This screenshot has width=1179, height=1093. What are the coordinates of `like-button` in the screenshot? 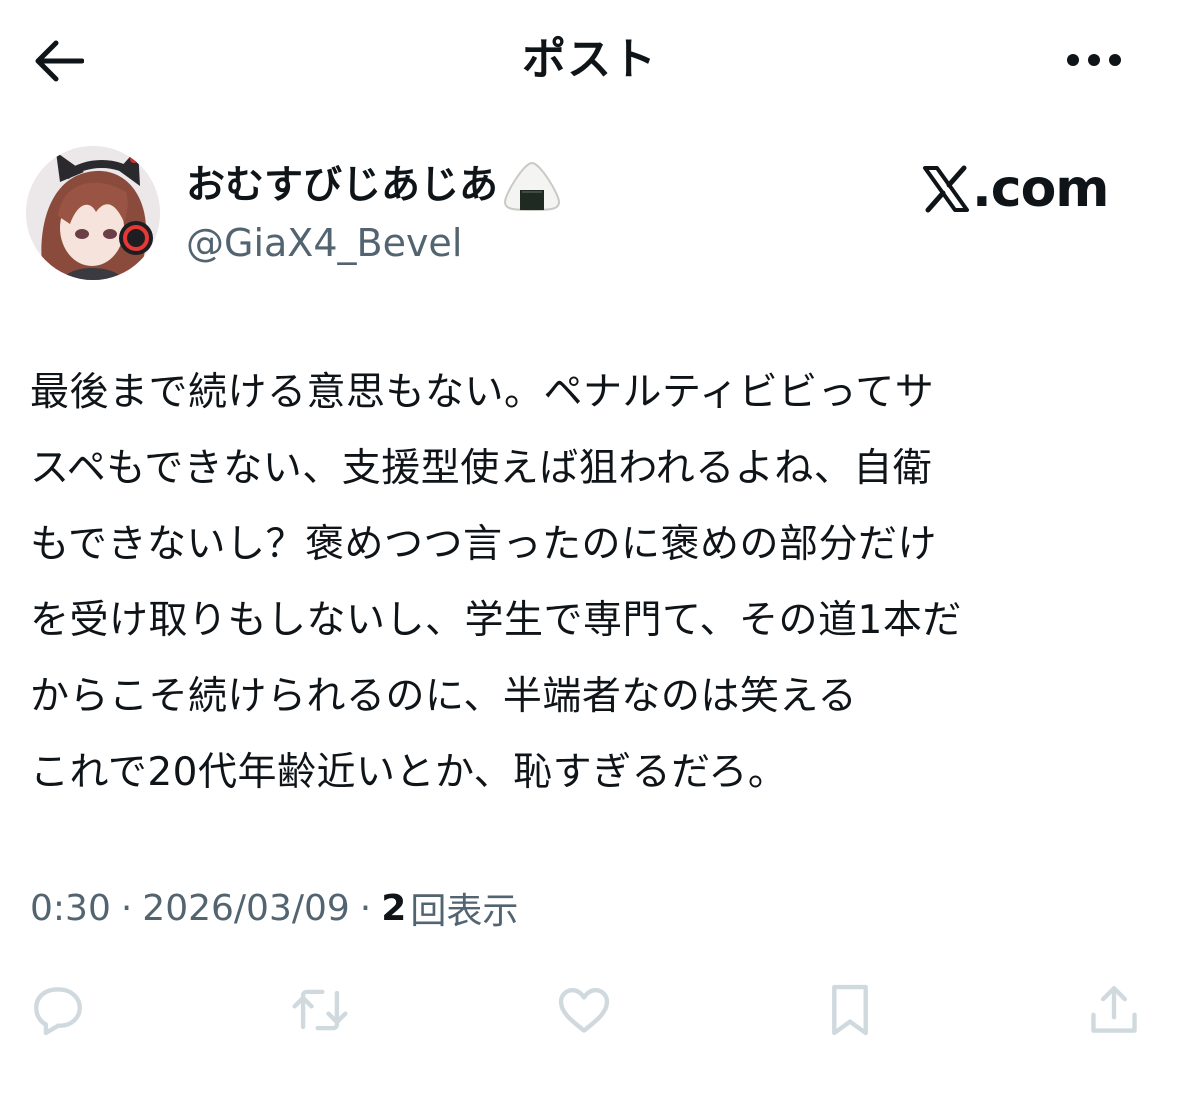 It's located at (584, 1010).